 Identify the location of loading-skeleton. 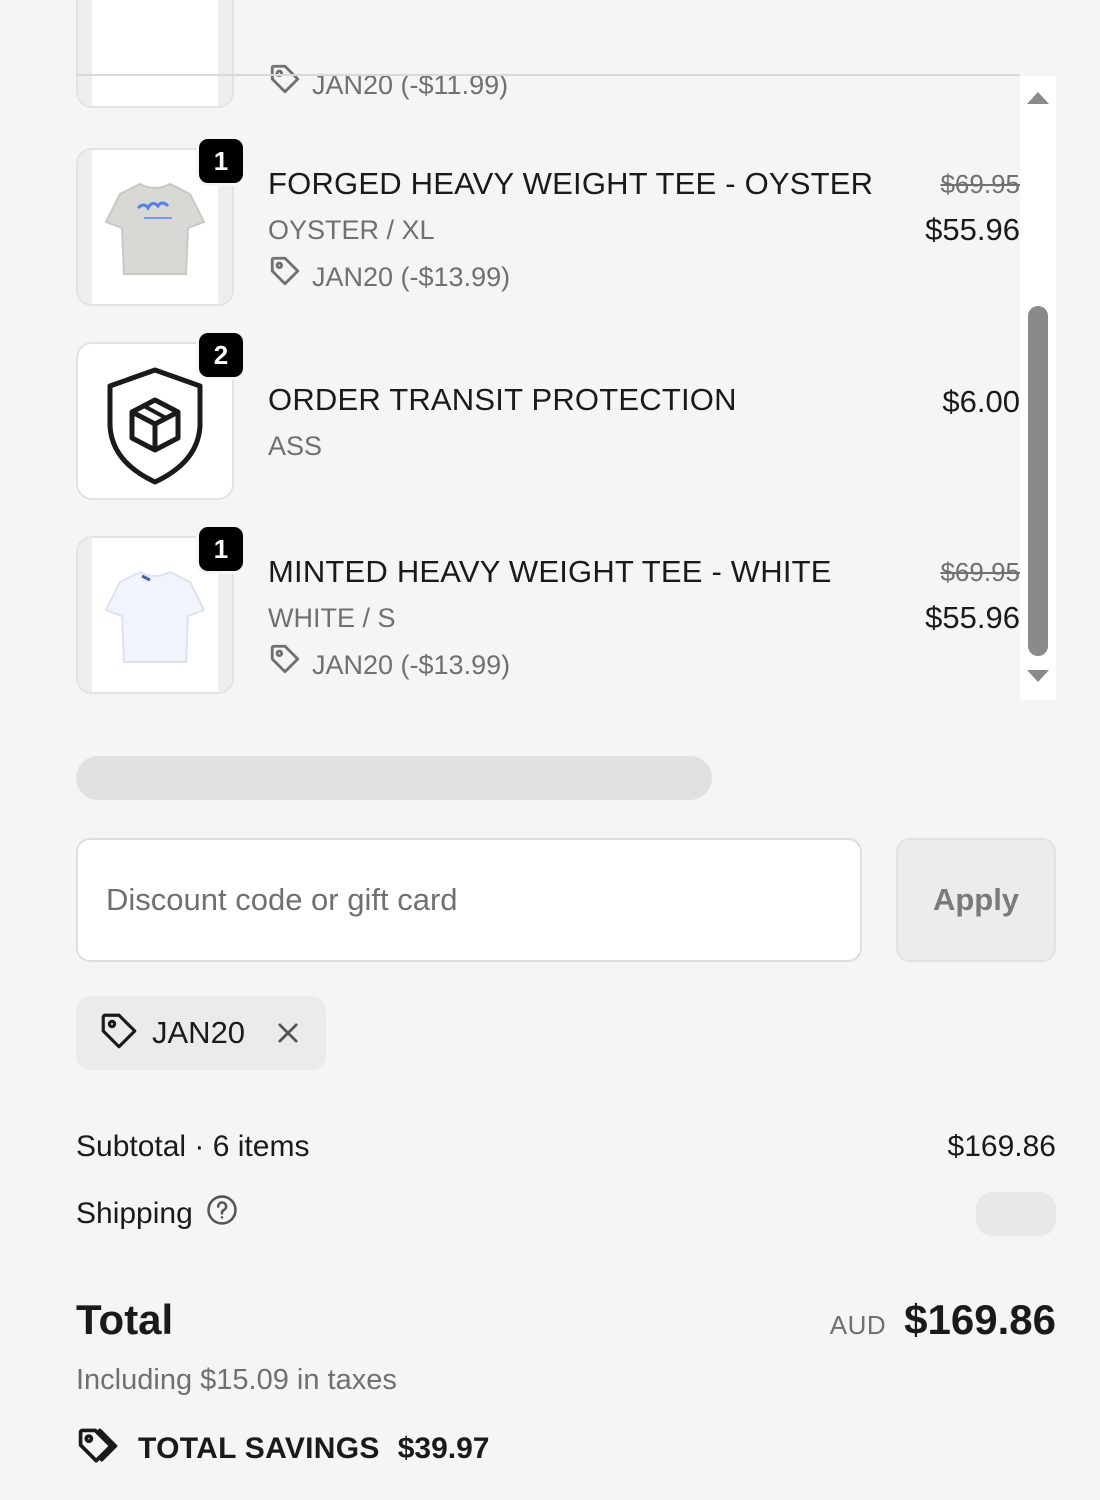
(394, 778).